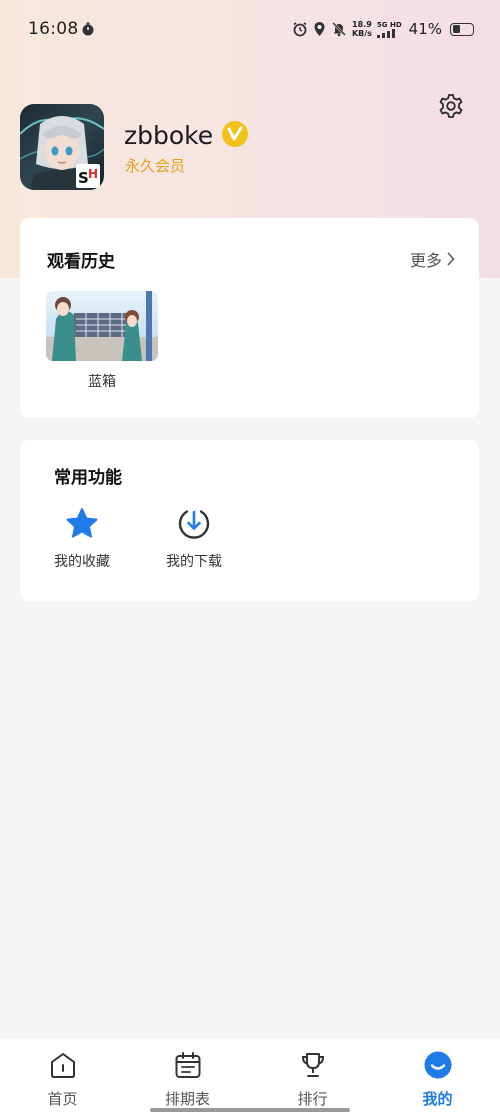 This screenshot has width=500, height=1115. Describe the element at coordinates (187, 1065) in the screenshot. I see `calendar-icon` at that location.